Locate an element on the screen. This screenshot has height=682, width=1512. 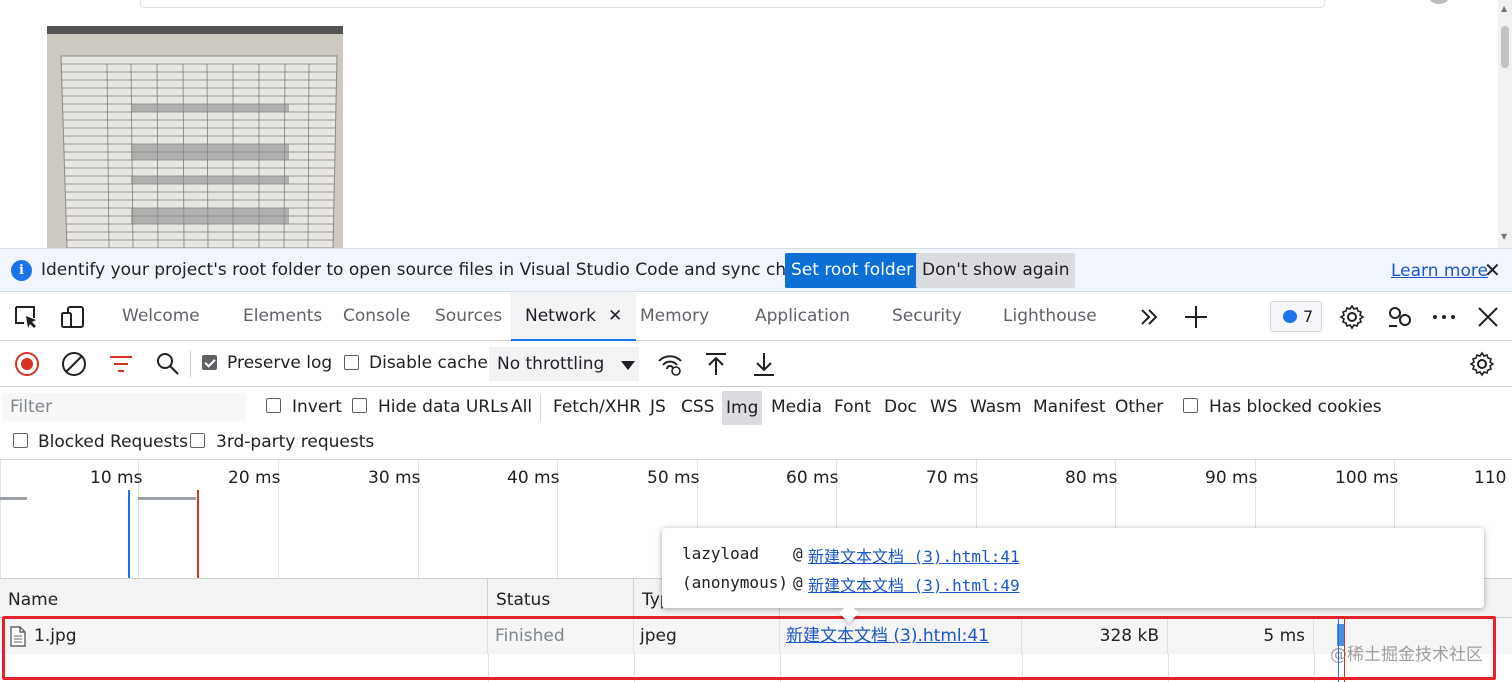
type-filter-doc: Doc is located at coordinates (900, 407).